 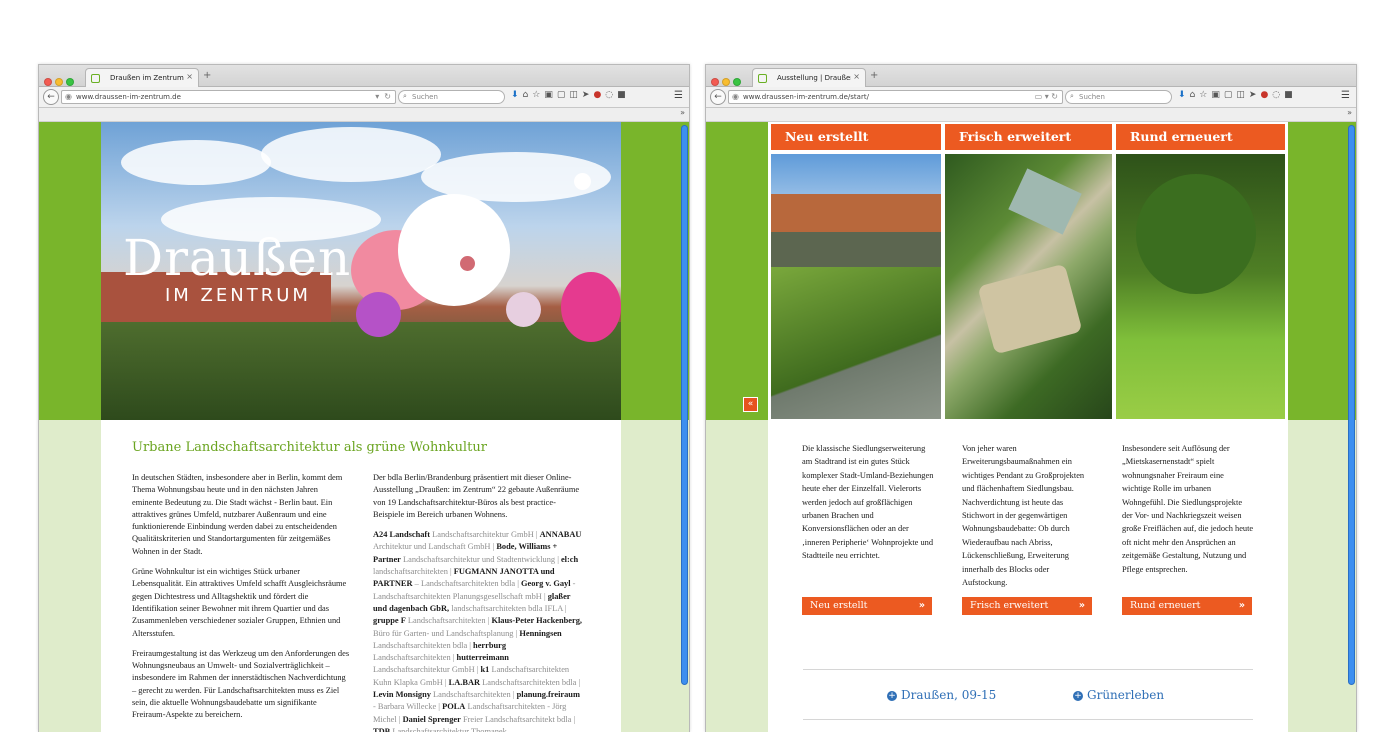 What do you see at coordinates (750, 404) in the screenshot?
I see `collapse-sidebar-button: «` at bounding box center [750, 404].